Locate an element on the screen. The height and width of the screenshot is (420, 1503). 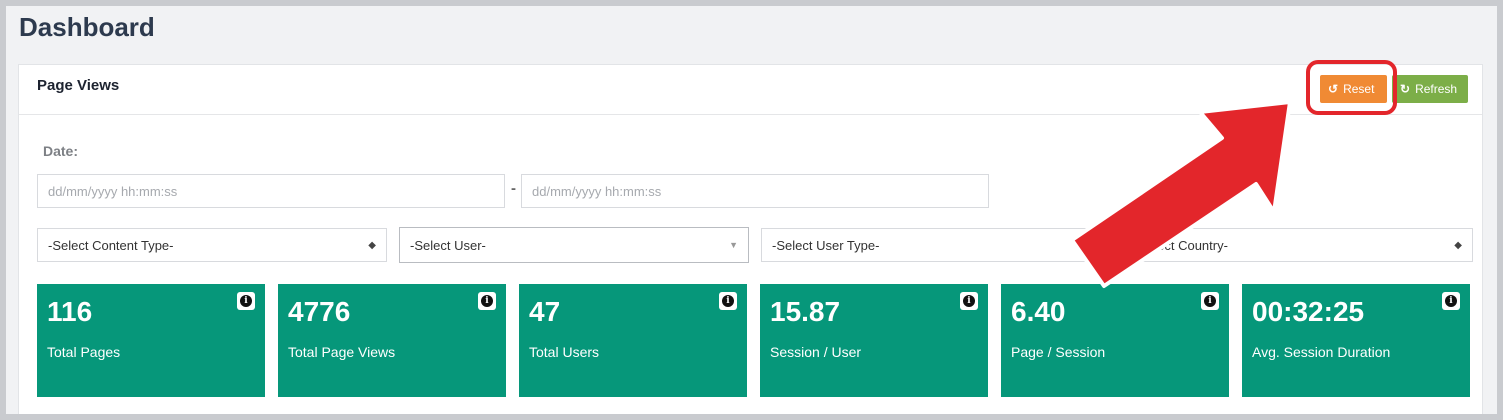
user-value: -Select User- is located at coordinates (448, 245).